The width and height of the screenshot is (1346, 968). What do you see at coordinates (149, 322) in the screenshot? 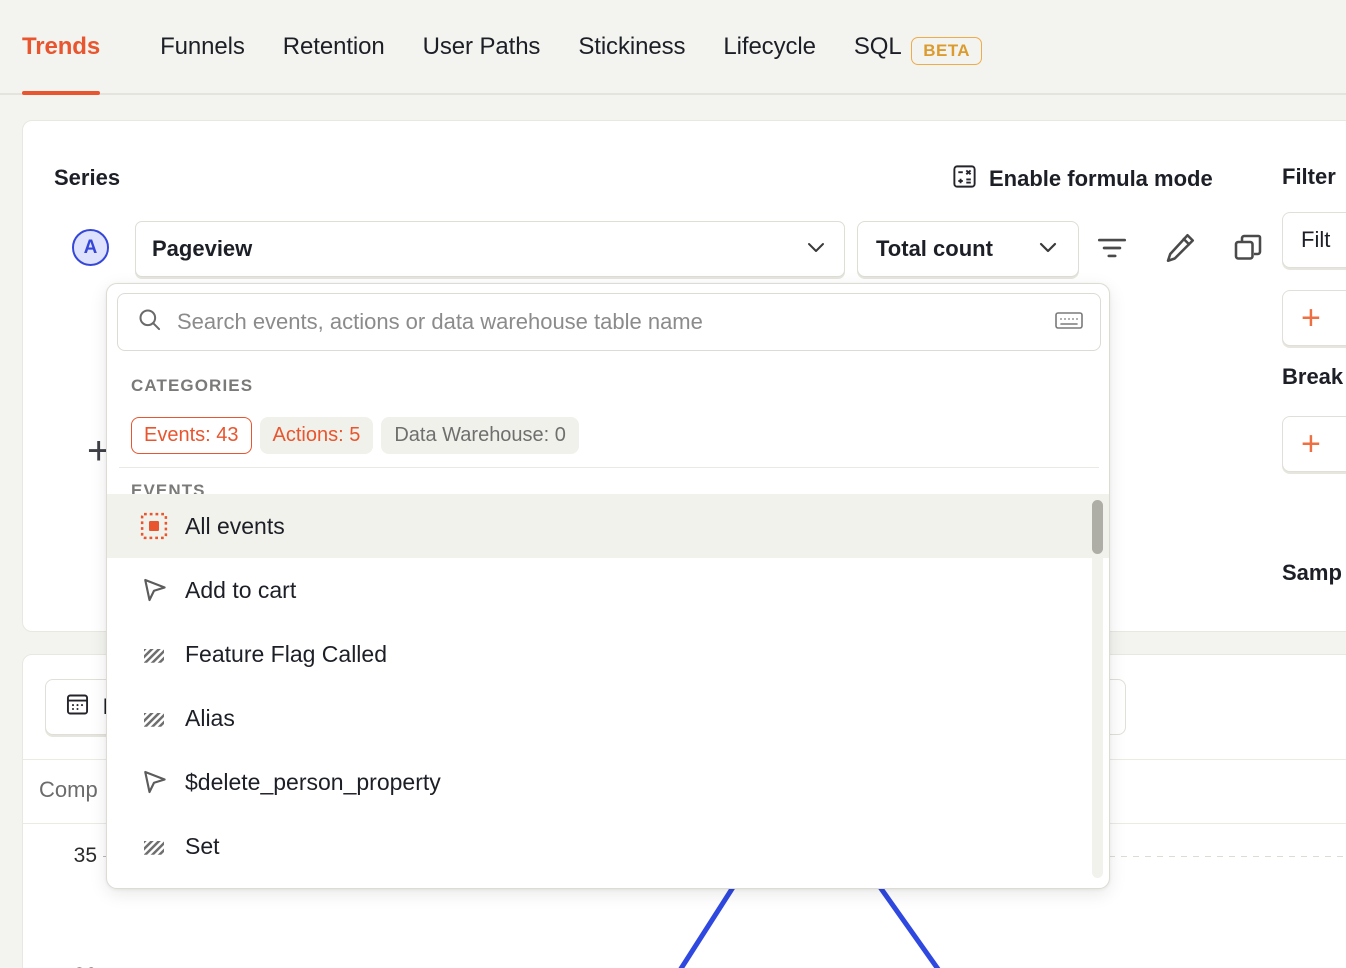
I see `search-icon` at bounding box center [149, 322].